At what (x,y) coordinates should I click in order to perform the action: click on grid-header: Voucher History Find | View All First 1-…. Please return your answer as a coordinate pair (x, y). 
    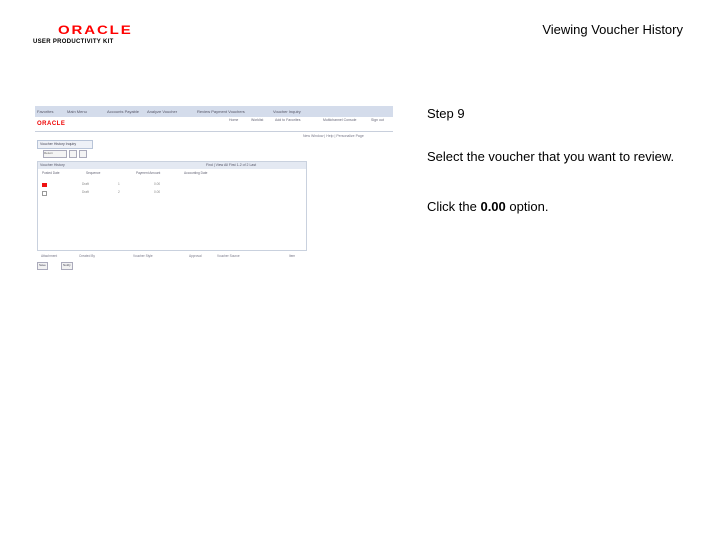
    Looking at the image, I should click on (172, 165).